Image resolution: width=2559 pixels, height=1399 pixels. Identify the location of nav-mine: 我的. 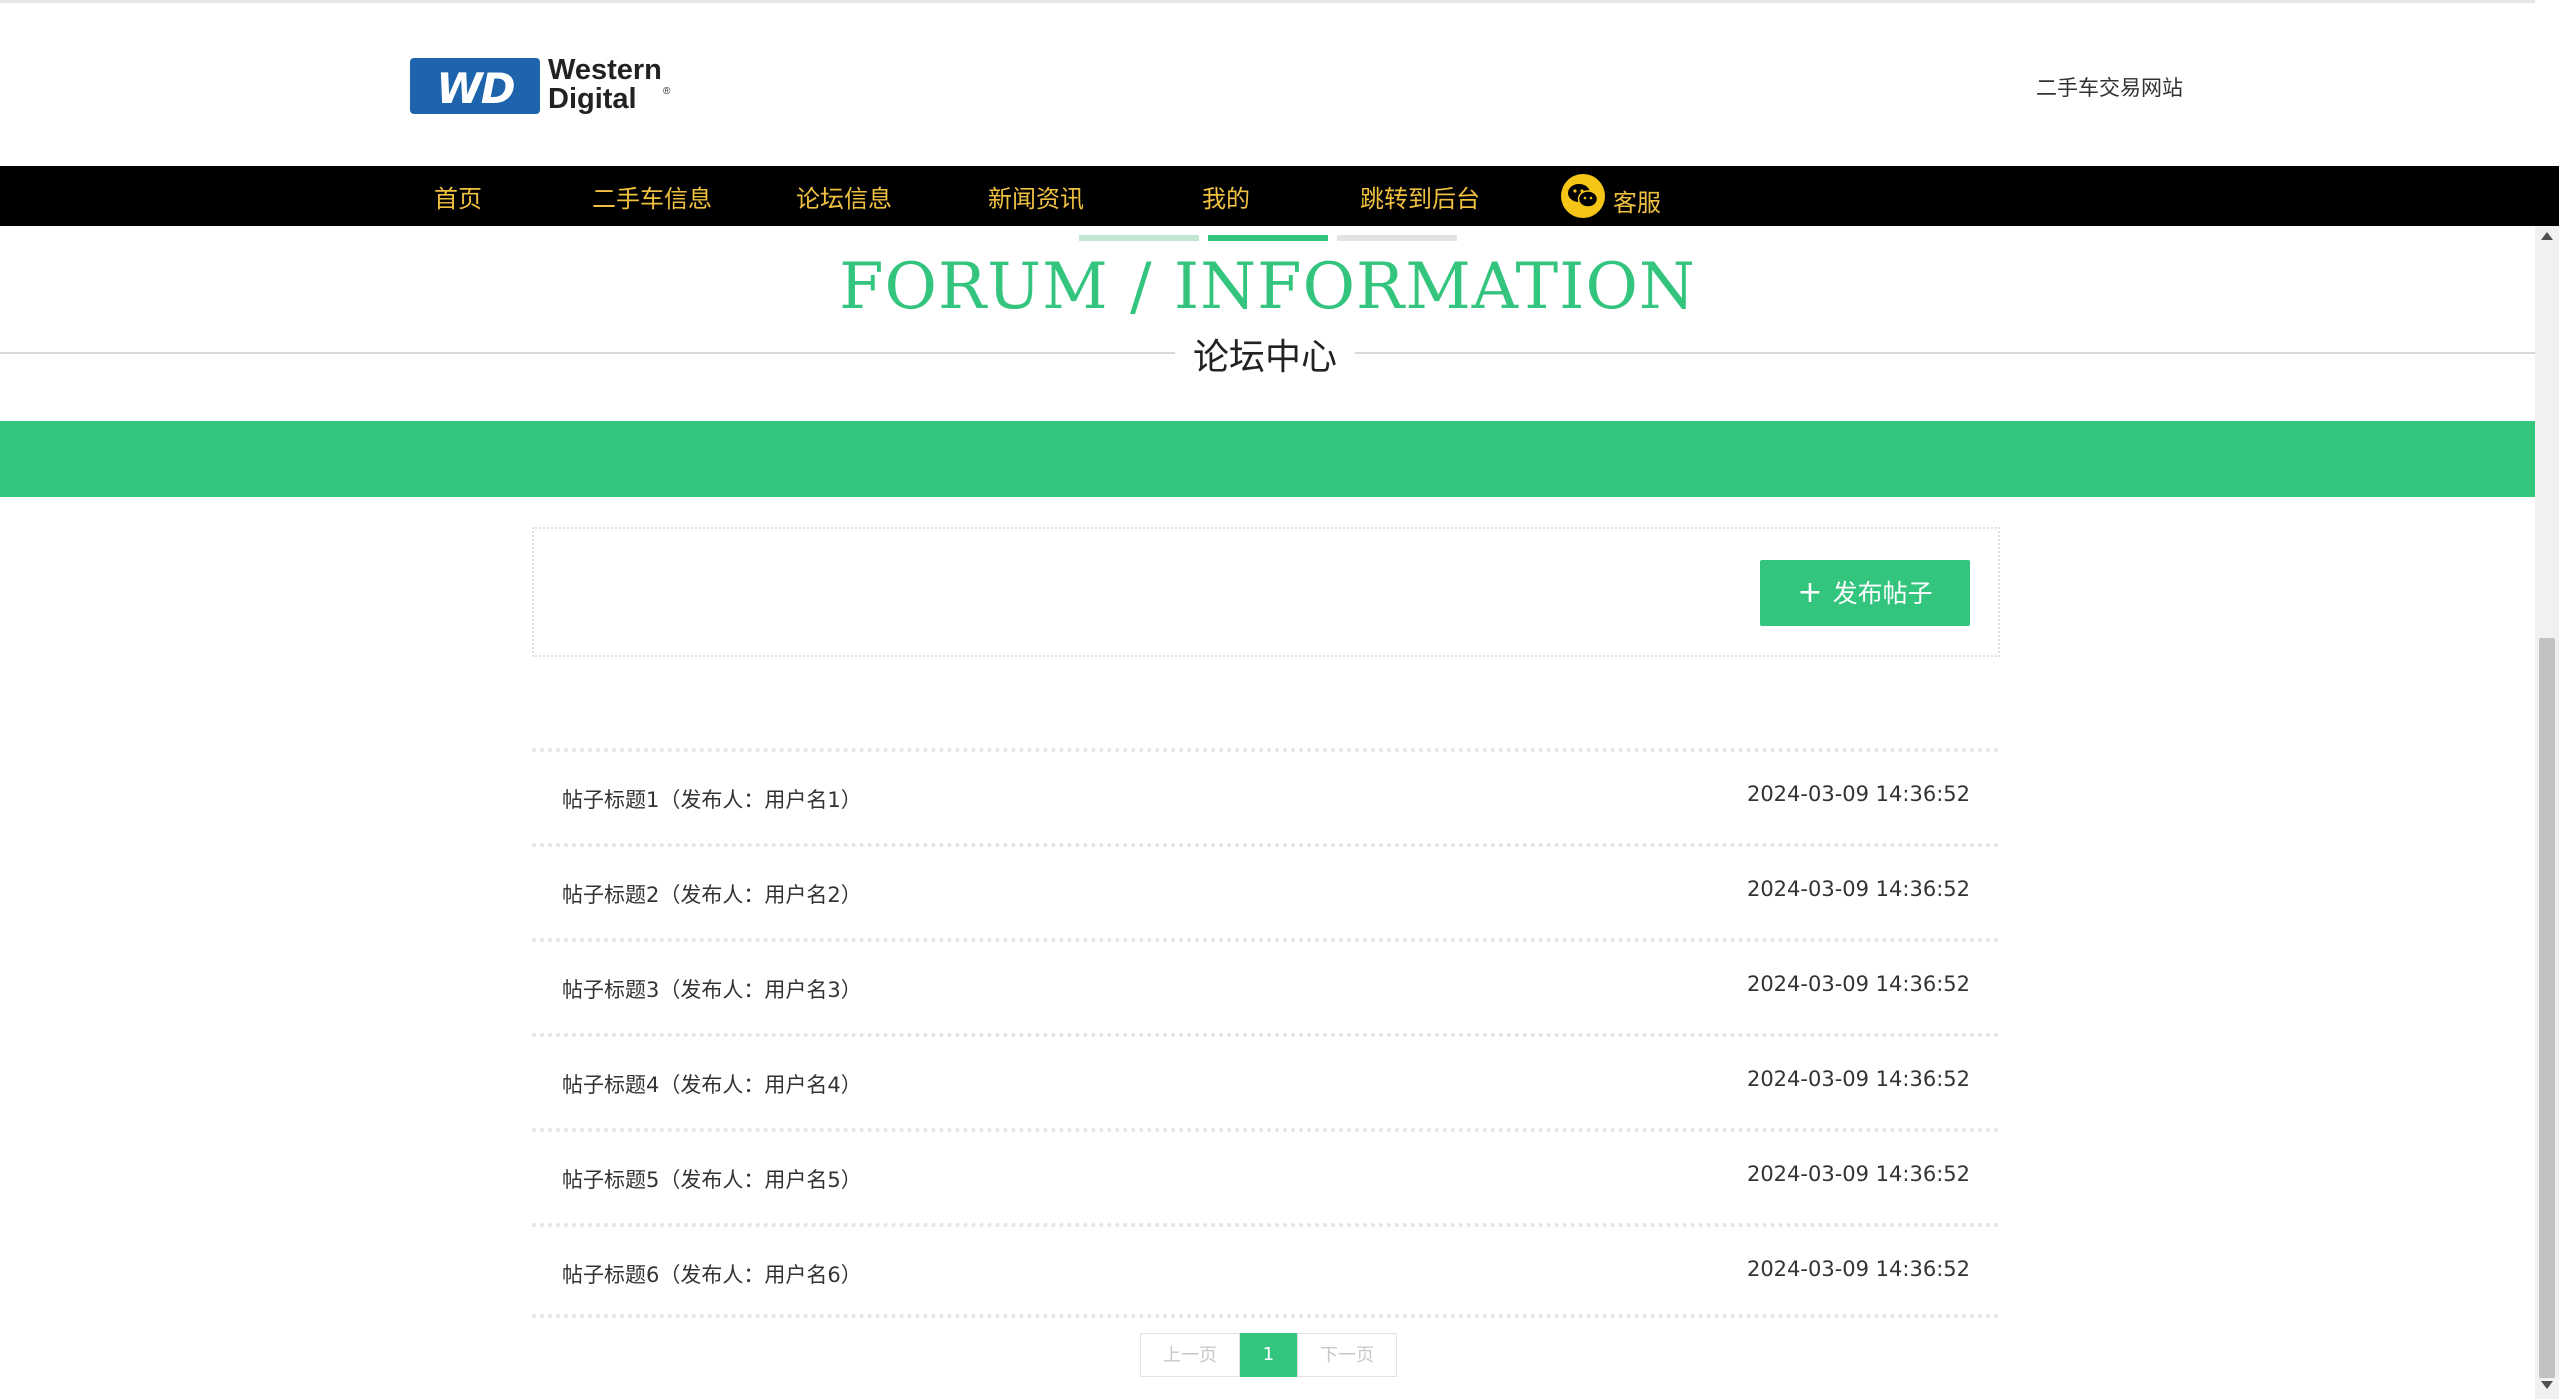
(1226, 196).